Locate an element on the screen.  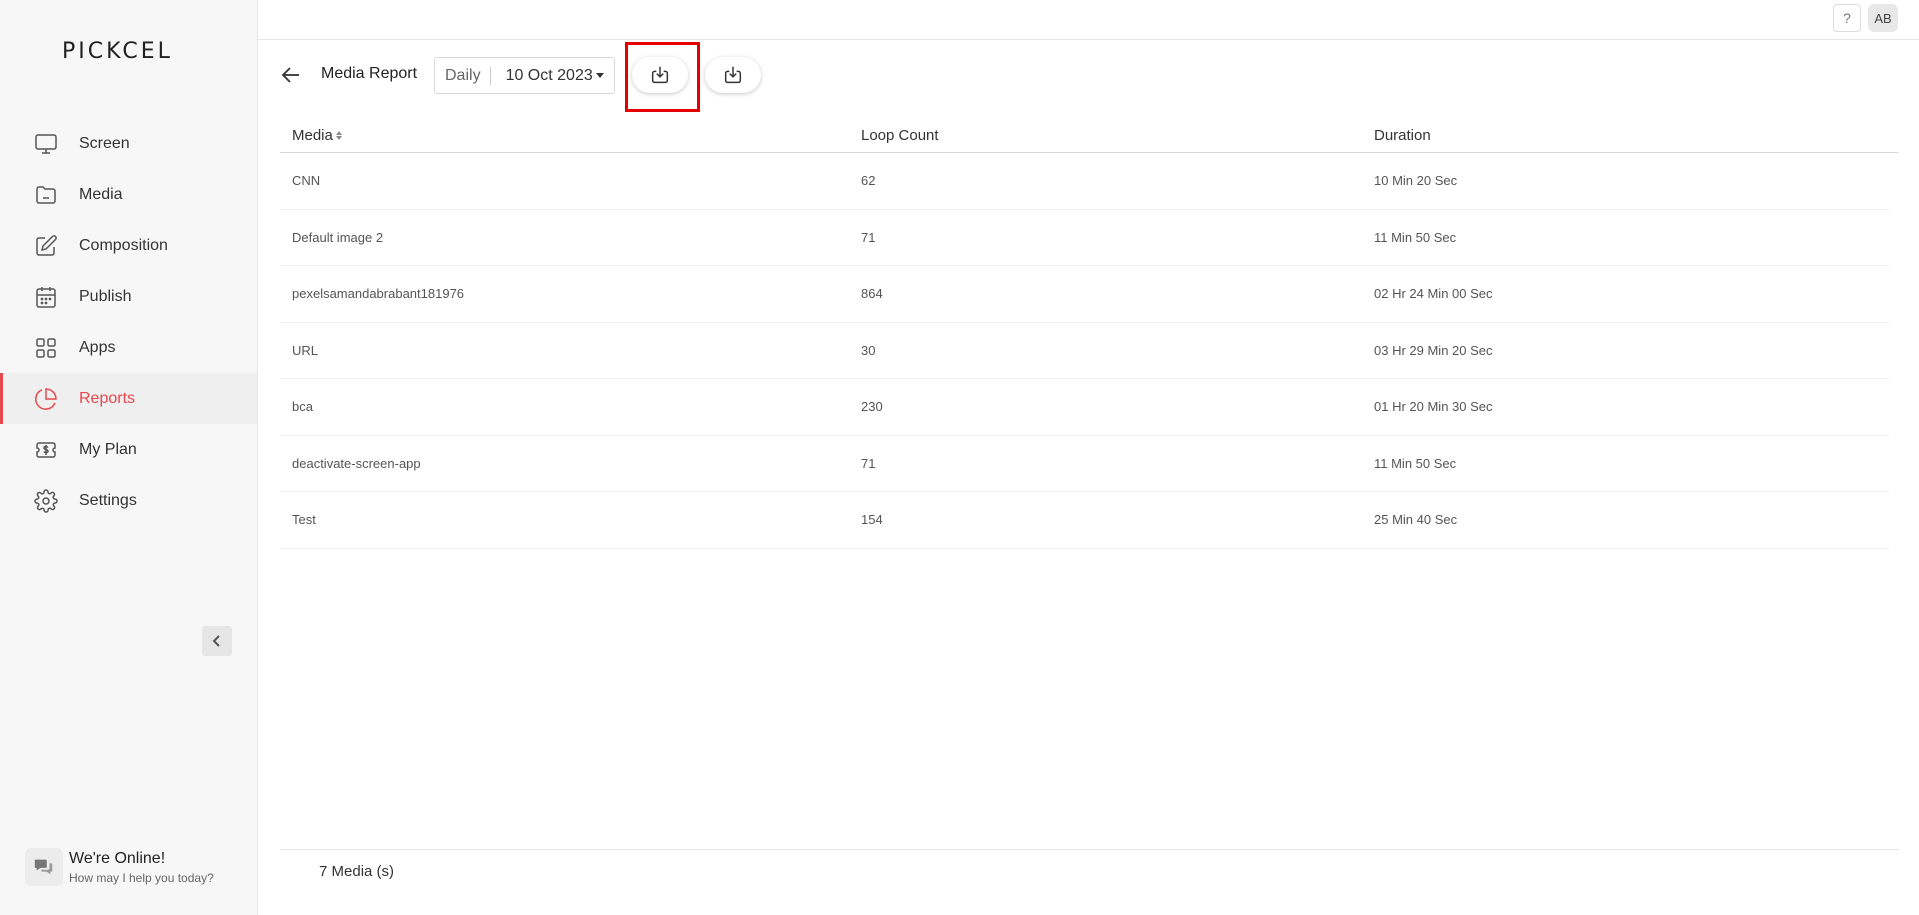
sidebar-item-label: Media is located at coordinates (101, 194).